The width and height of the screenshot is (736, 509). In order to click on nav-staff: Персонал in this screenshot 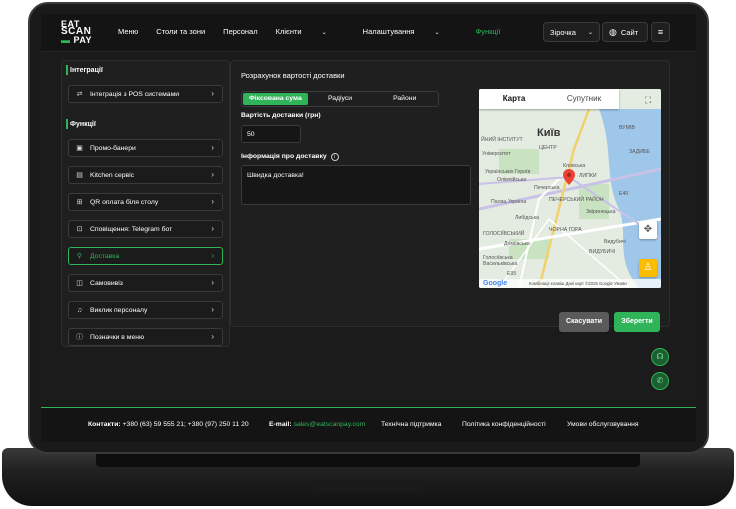, I will do `click(240, 31)`.